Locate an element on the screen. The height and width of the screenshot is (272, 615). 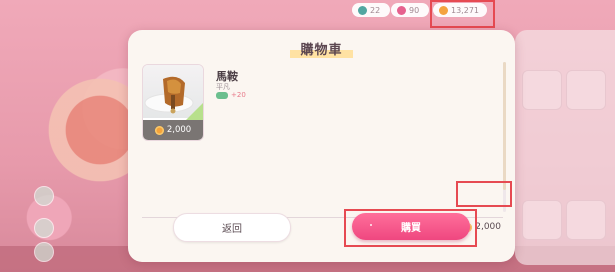
heart-count: 90 is located at coordinates (414, 10).